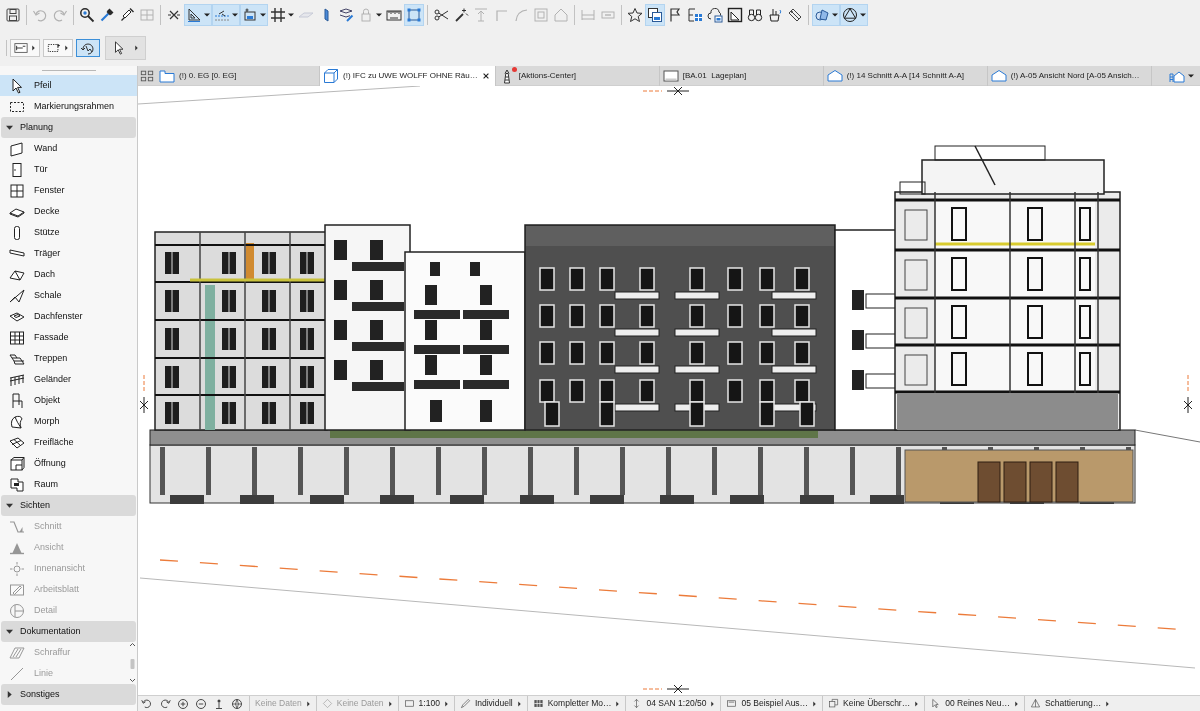  I want to click on tool-item: Fenster, so click(68, 190).